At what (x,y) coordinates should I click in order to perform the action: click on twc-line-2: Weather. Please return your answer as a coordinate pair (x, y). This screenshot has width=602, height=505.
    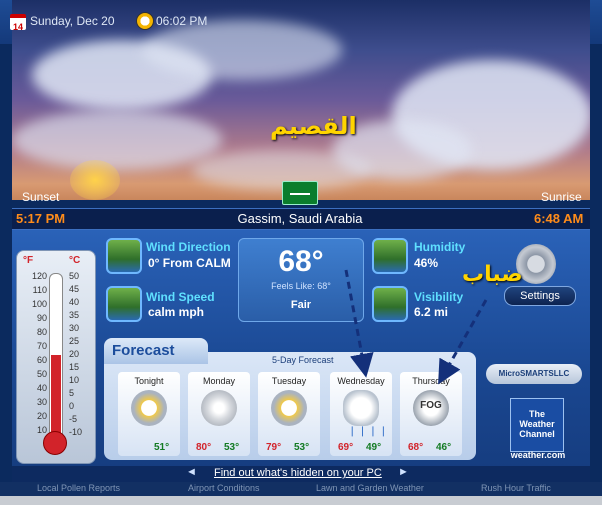
    Looking at the image, I should click on (537, 424).